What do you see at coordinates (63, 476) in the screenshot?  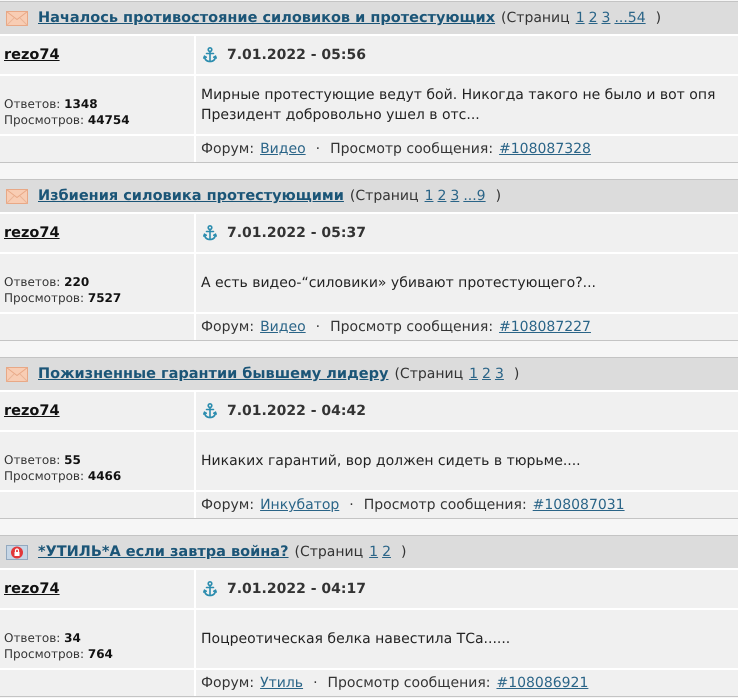 I see `views-count: Просмотров: 4466` at bounding box center [63, 476].